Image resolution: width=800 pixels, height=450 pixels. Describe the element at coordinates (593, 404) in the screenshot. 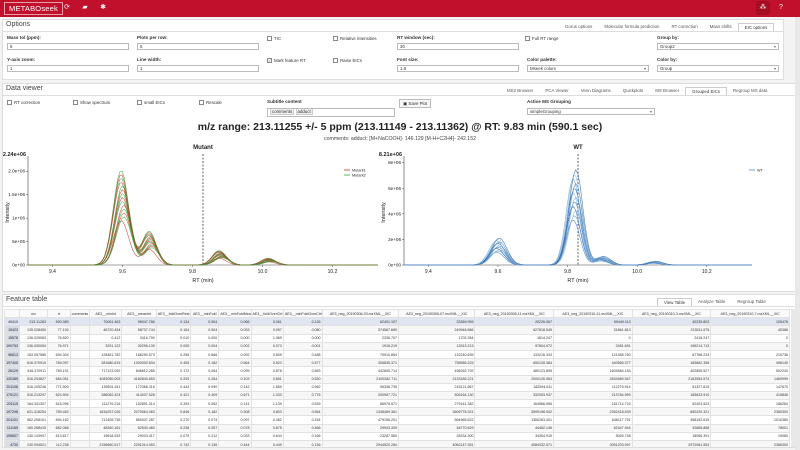

I see `table-cell: 161714.724` at that location.